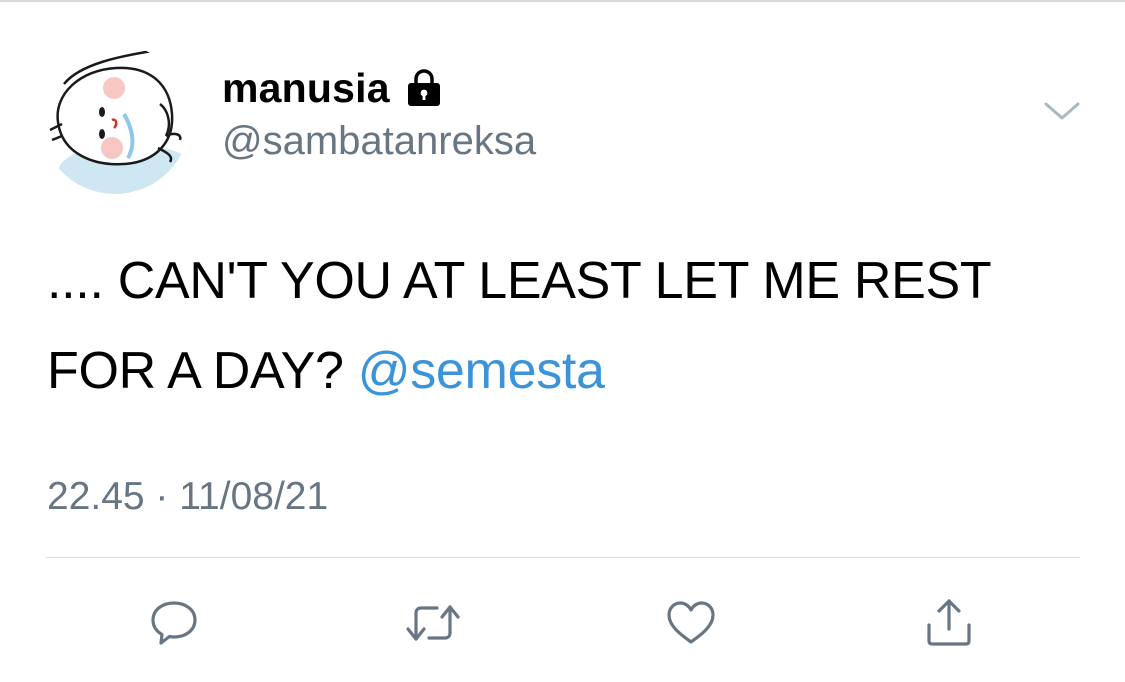 The width and height of the screenshot is (1125, 682). I want to click on speech-bubble-icon, so click(174, 623).